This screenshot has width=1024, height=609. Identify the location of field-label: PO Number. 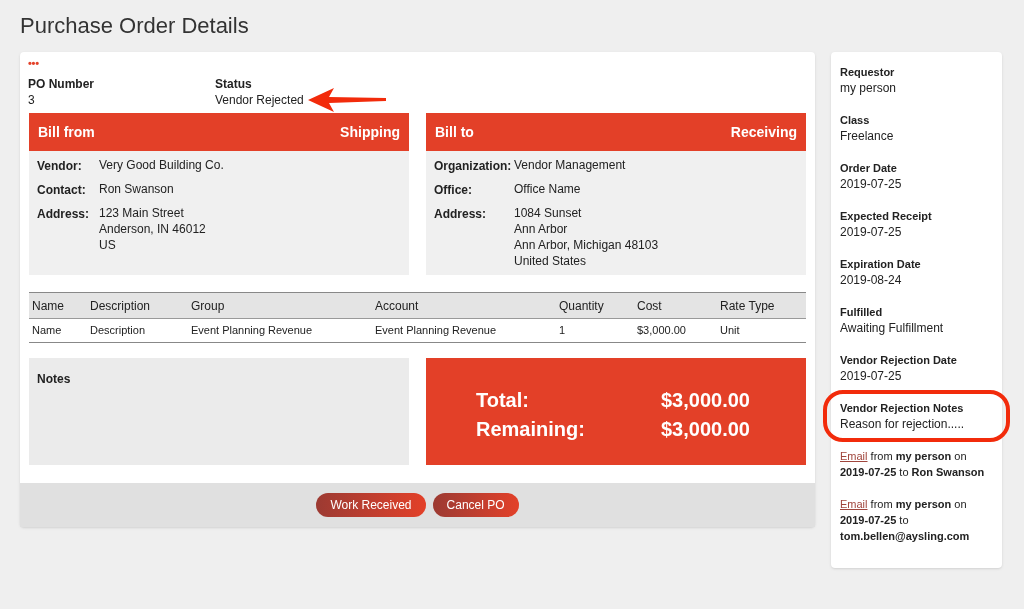
(61, 84).